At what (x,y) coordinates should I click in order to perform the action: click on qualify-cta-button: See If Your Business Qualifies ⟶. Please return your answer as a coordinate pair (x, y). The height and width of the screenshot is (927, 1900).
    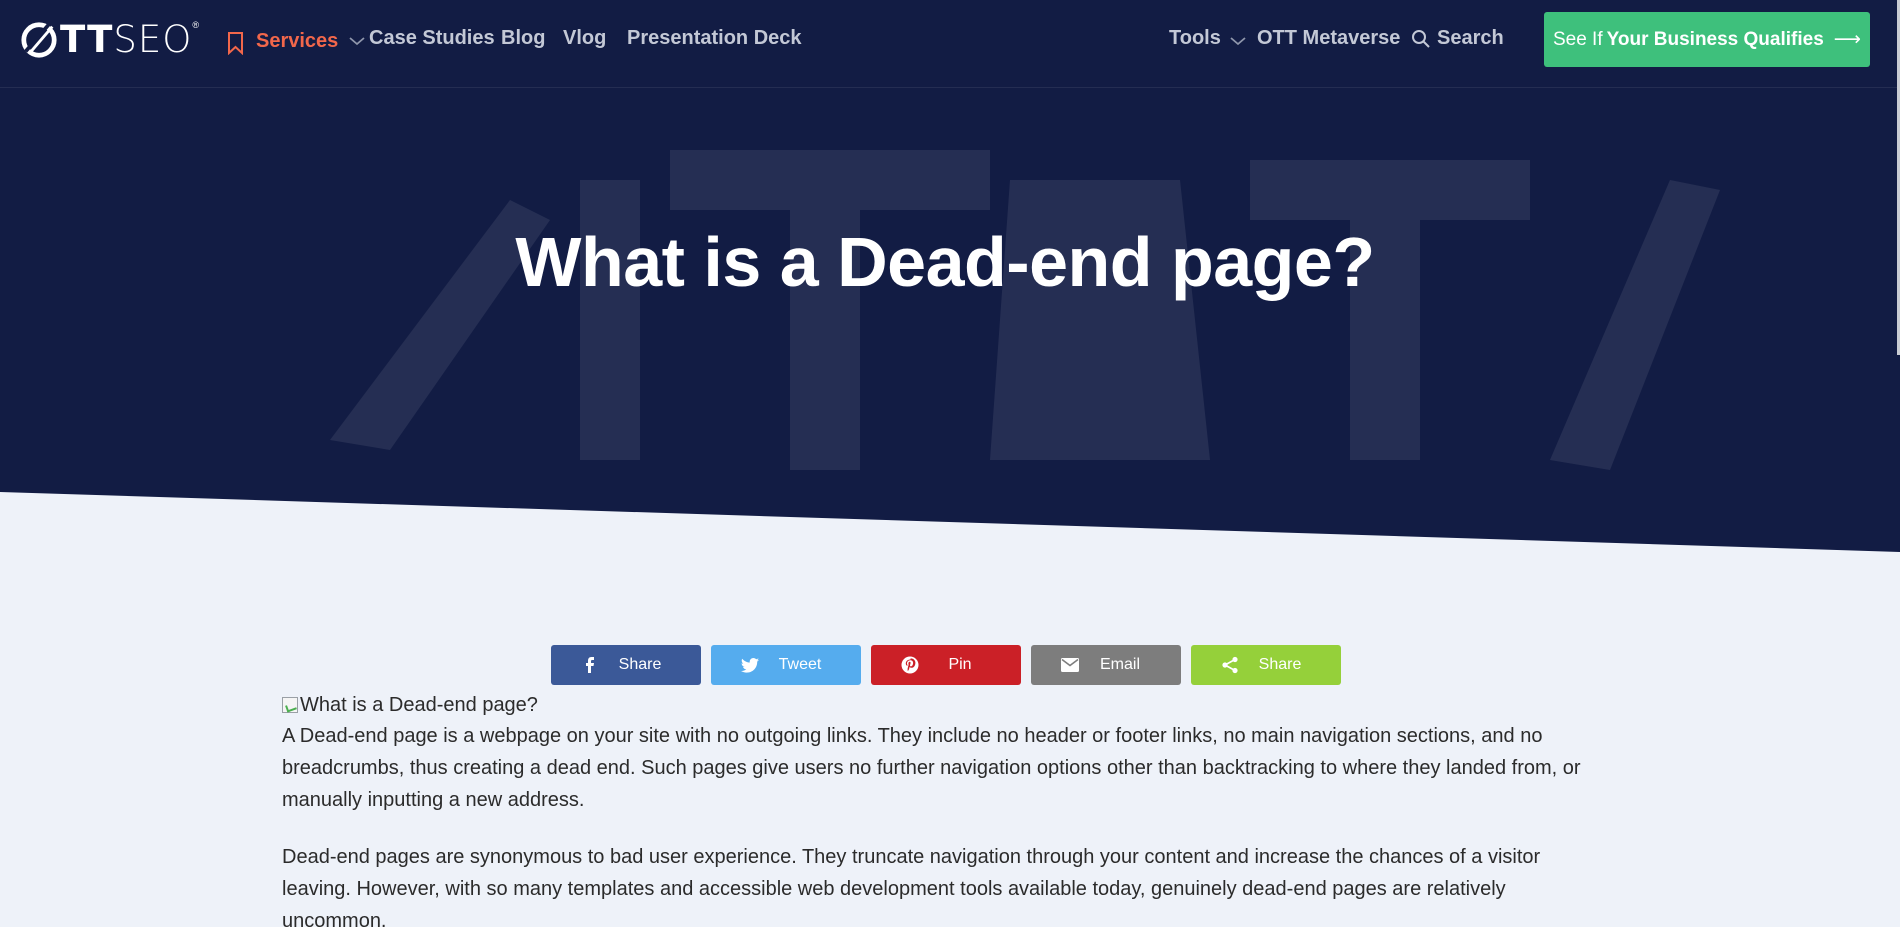
    Looking at the image, I should click on (1707, 39).